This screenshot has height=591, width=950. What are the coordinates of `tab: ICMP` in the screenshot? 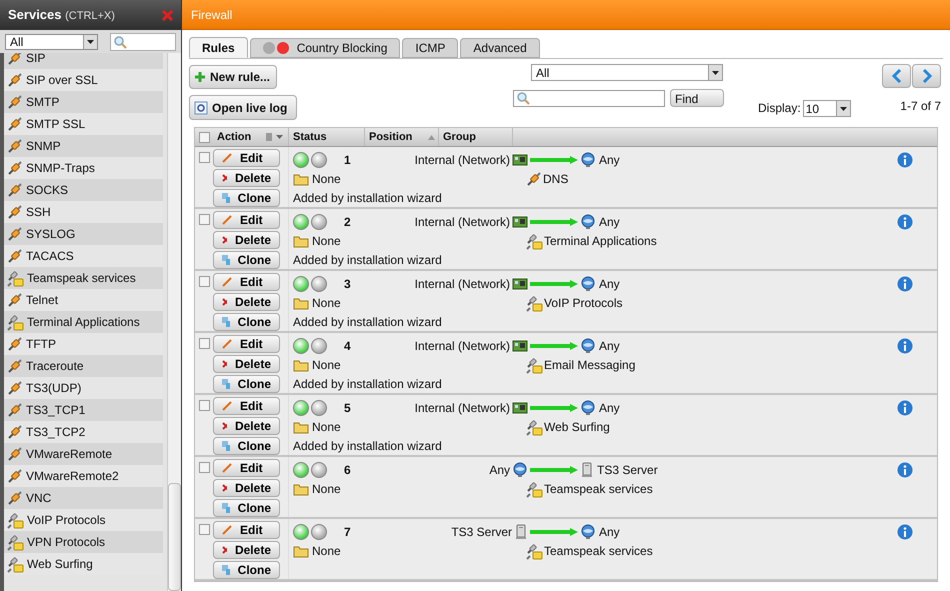 It's located at (430, 48).